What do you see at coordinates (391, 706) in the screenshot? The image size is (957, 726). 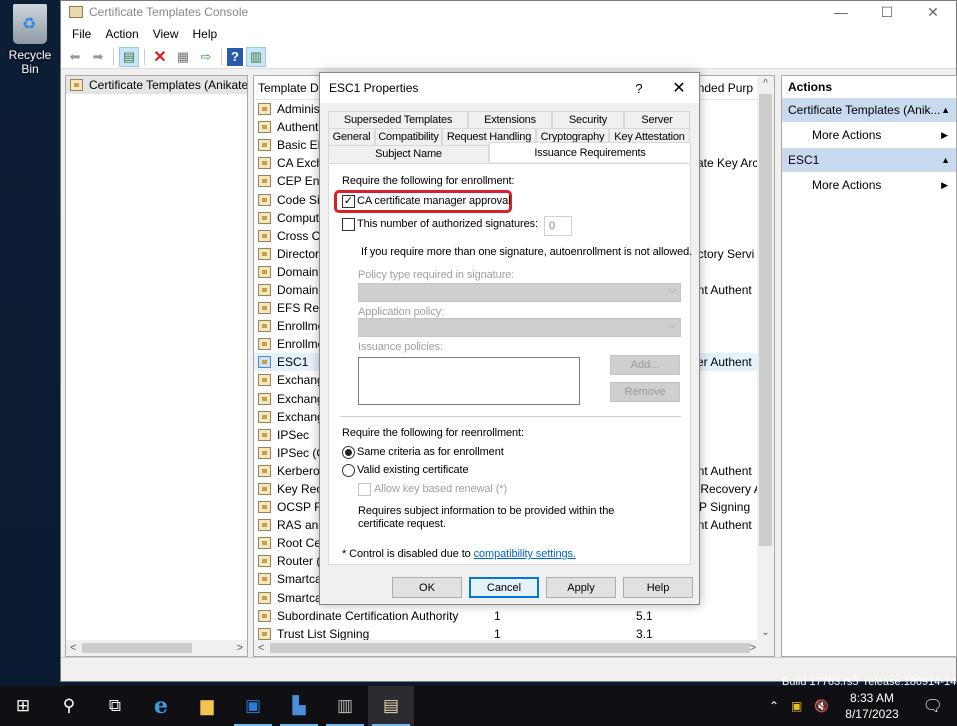 I see `certificate-templates-icon: ▤` at bounding box center [391, 706].